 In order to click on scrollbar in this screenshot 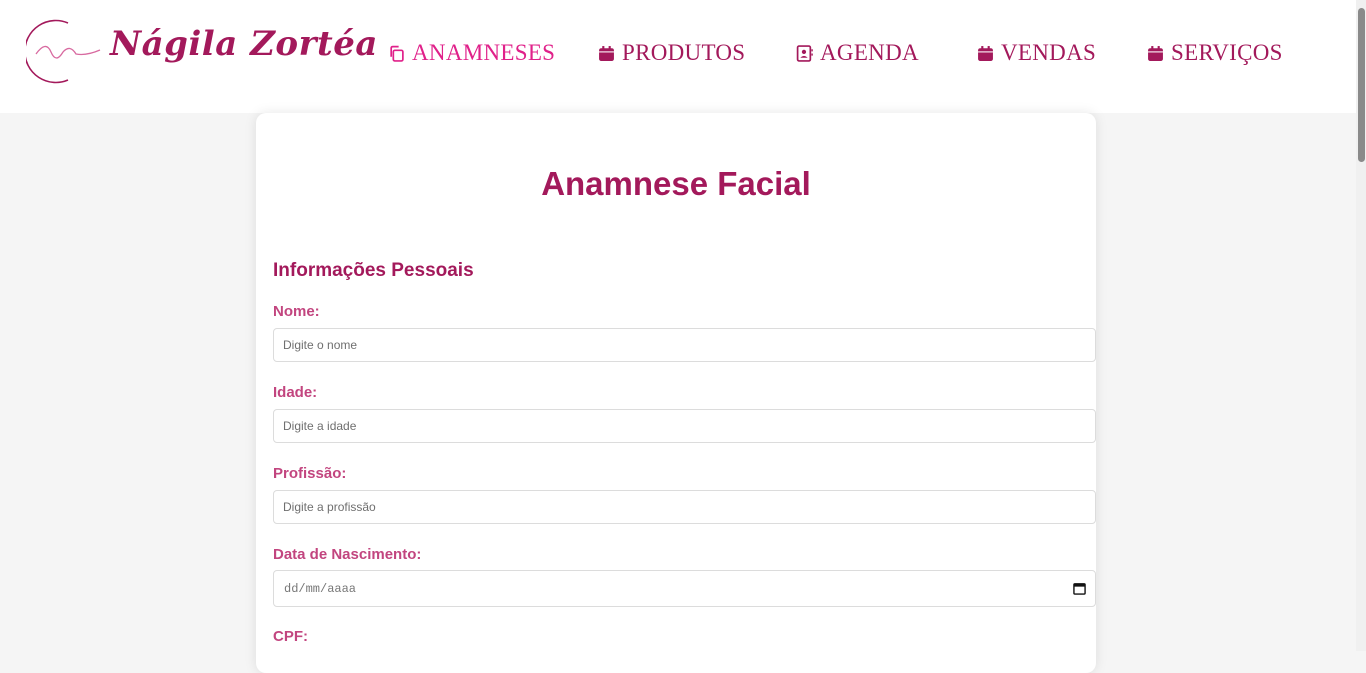, I will do `click(1361, 325)`.